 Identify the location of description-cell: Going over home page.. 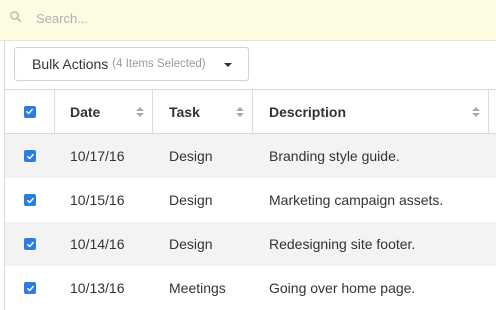
(371, 288).